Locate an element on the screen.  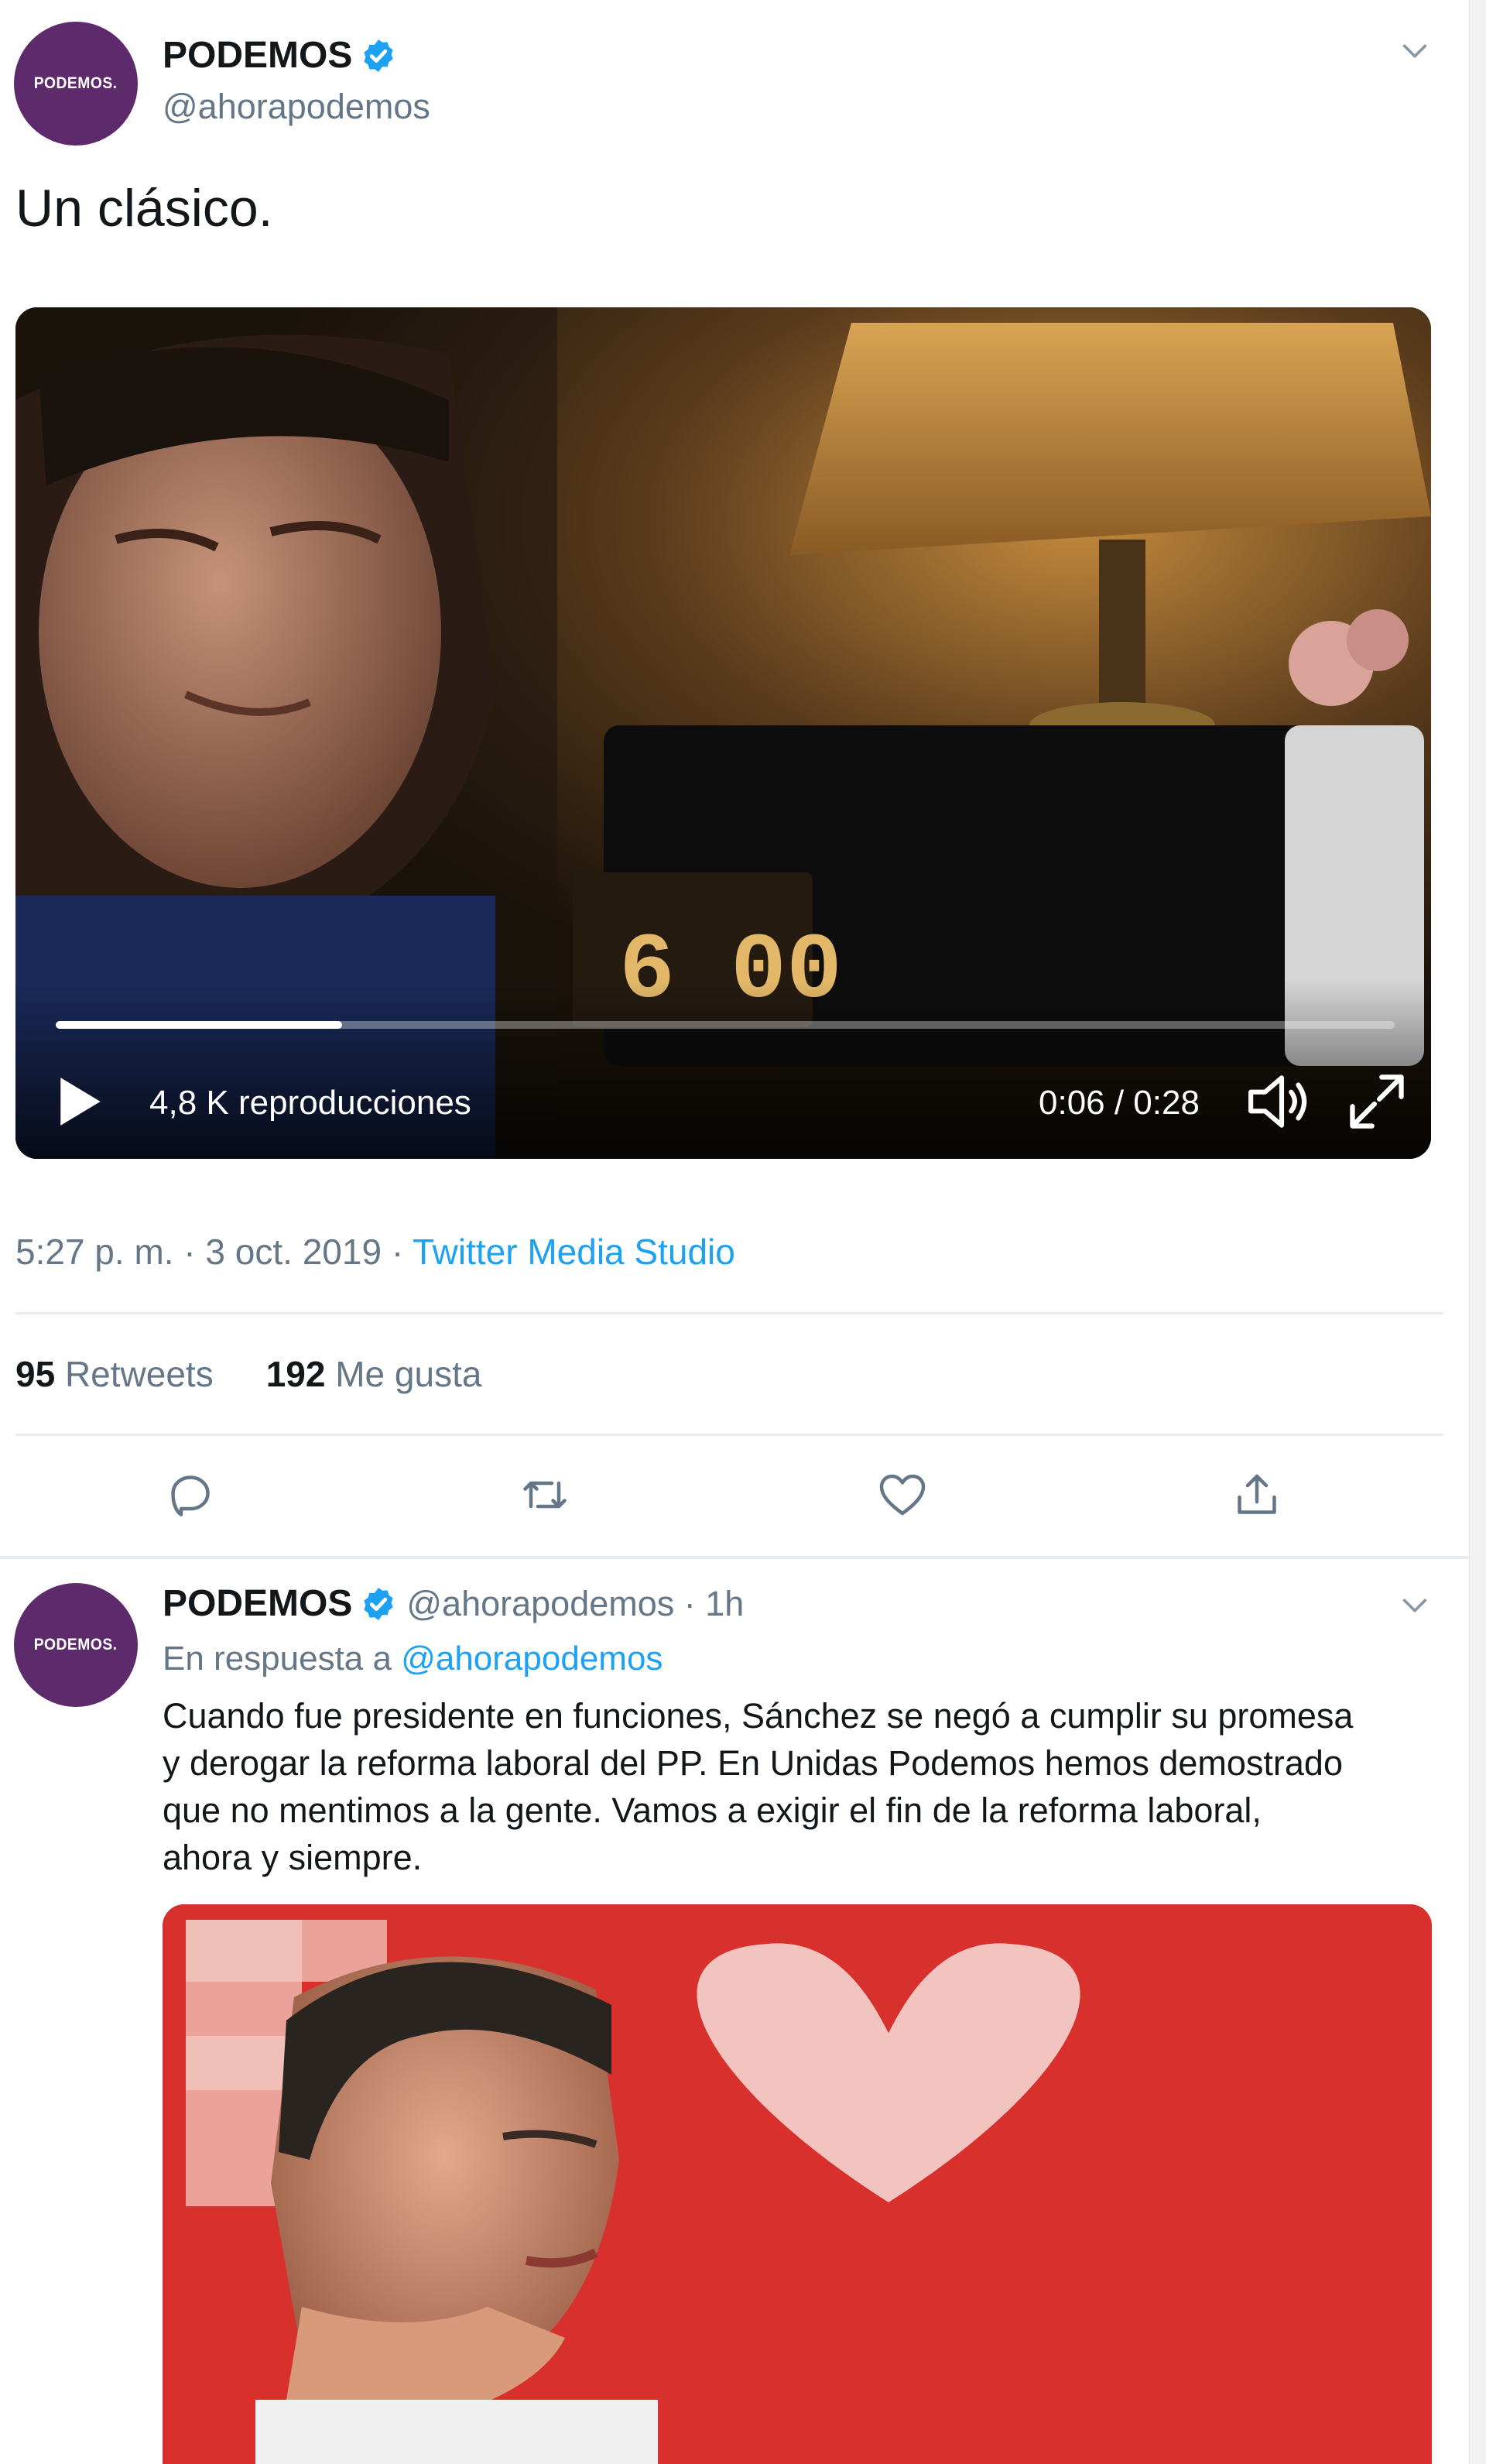
video-progress-fill is located at coordinates (199, 1025).